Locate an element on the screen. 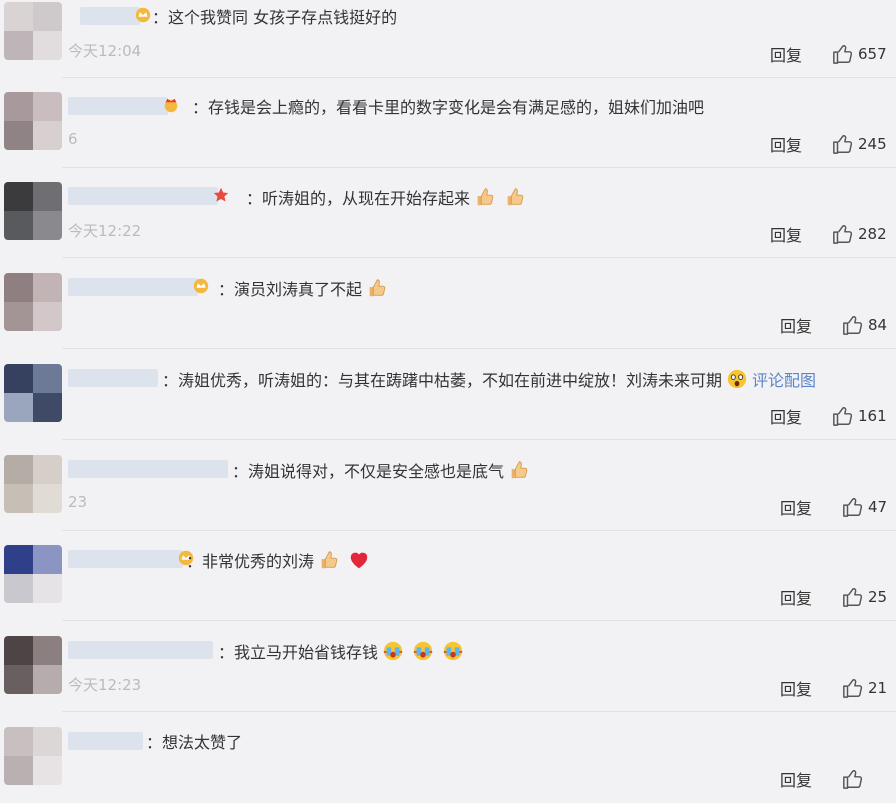 This screenshot has width=896, height=803. heart-icon is located at coordinates (359, 560).